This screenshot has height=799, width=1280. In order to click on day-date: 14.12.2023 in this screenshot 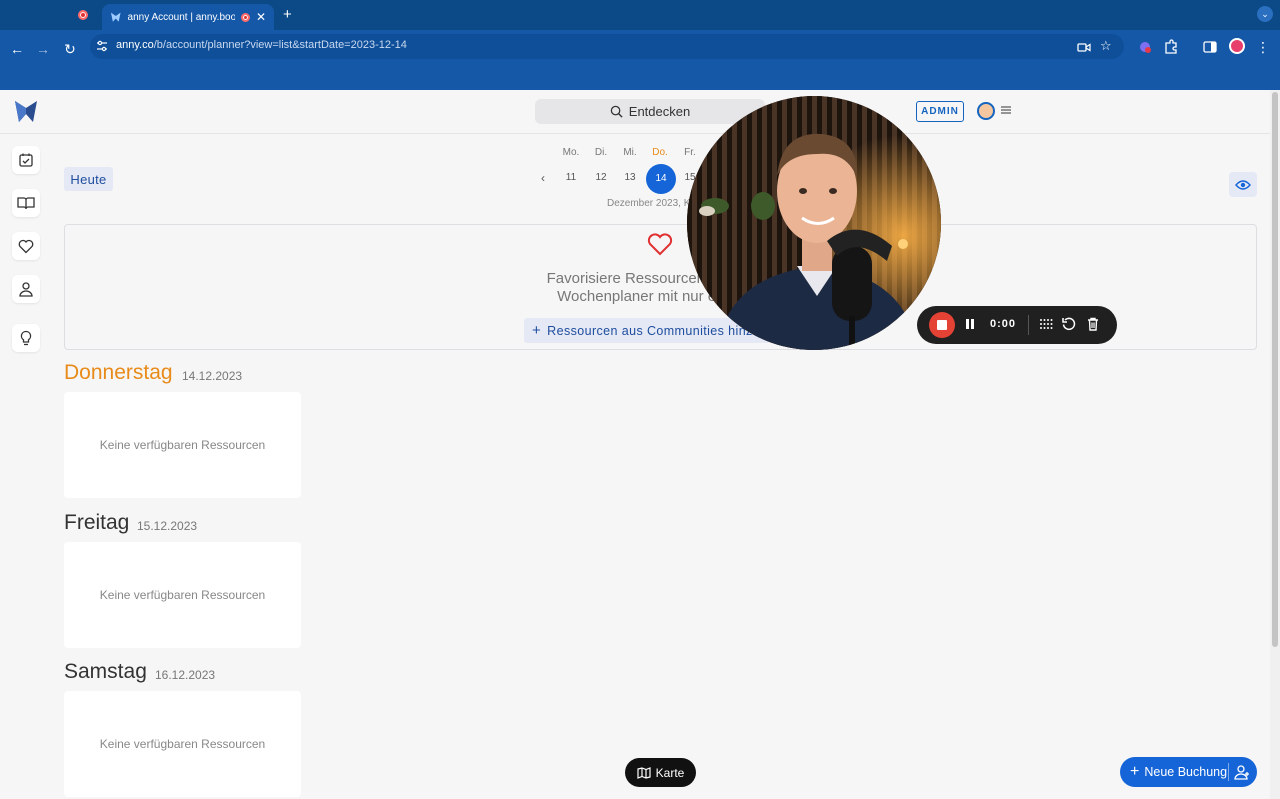, I will do `click(212, 376)`.